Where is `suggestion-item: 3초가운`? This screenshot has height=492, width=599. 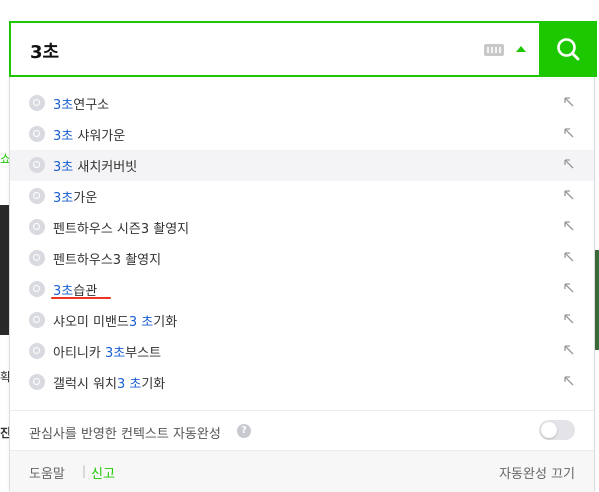 suggestion-item: 3초가운 is located at coordinates (302, 196).